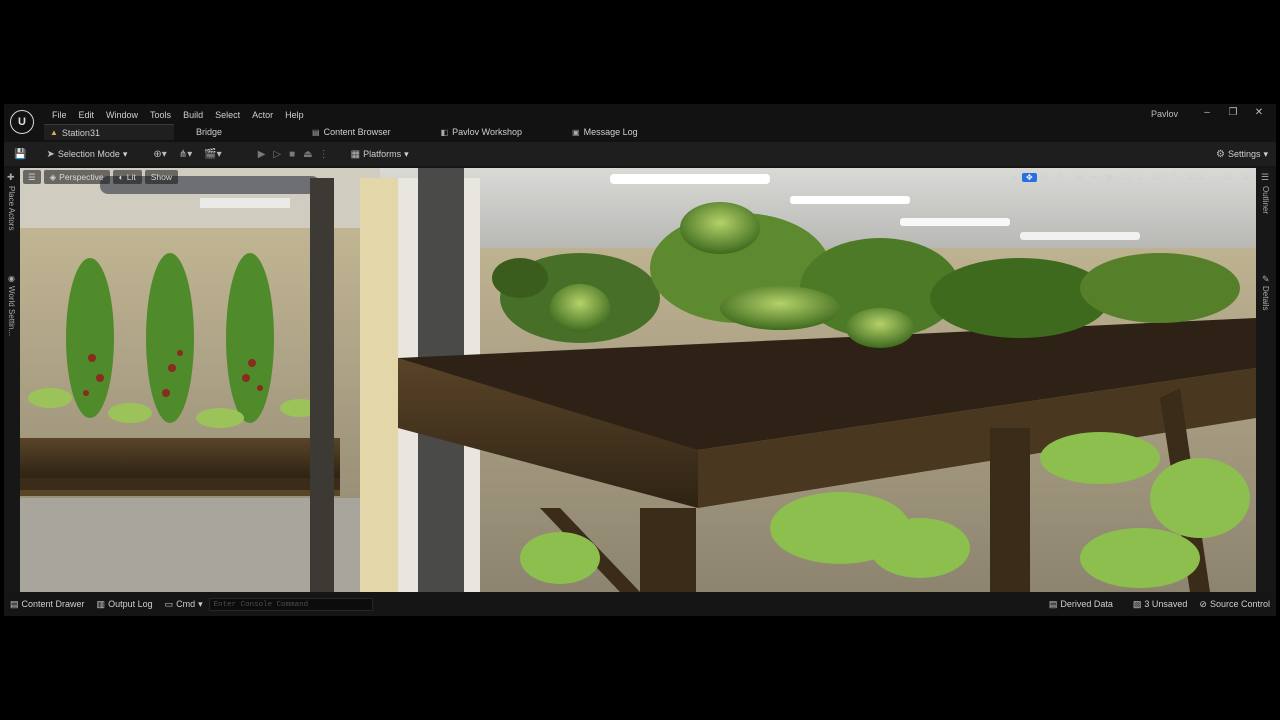  Describe the element at coordinates (324, 154) in the screenshot. I see `more-options-icon: ⋮` at that location.